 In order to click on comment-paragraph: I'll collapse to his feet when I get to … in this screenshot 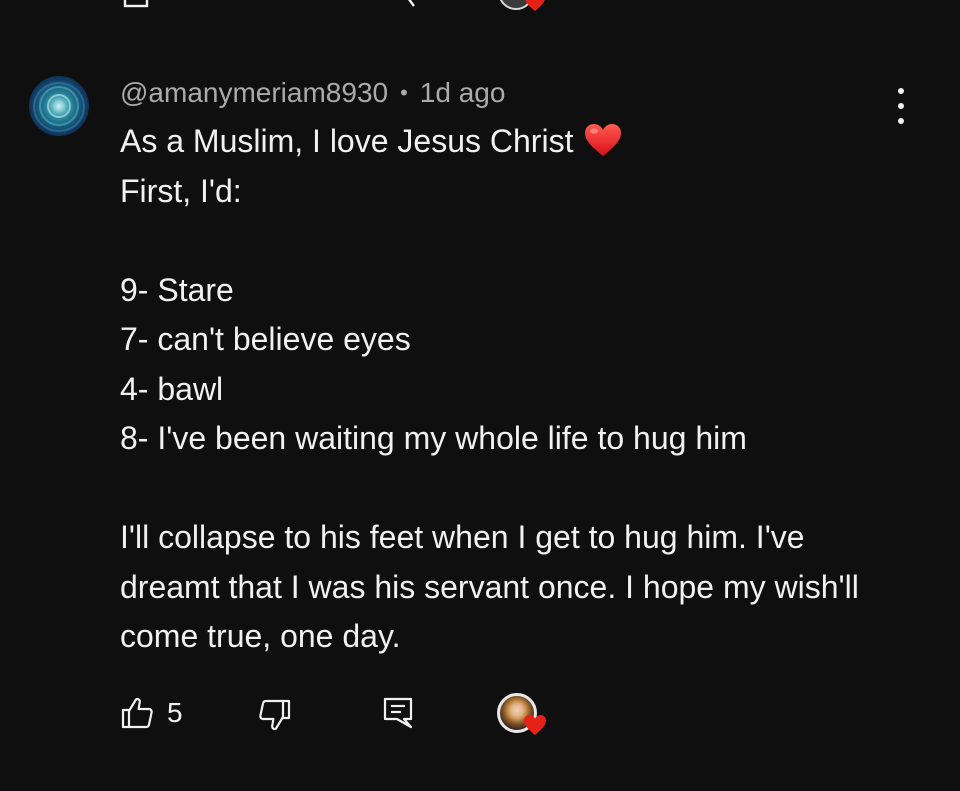, I will do `click(489, 586)`.